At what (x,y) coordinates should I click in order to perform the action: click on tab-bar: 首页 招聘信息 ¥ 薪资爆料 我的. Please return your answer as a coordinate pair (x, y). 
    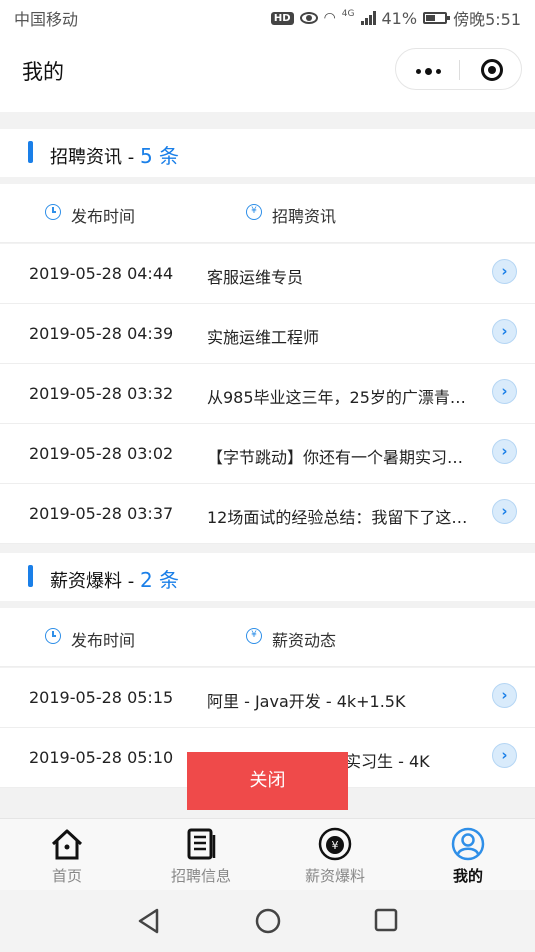
    Looking at the image, I should click on (267, 854).